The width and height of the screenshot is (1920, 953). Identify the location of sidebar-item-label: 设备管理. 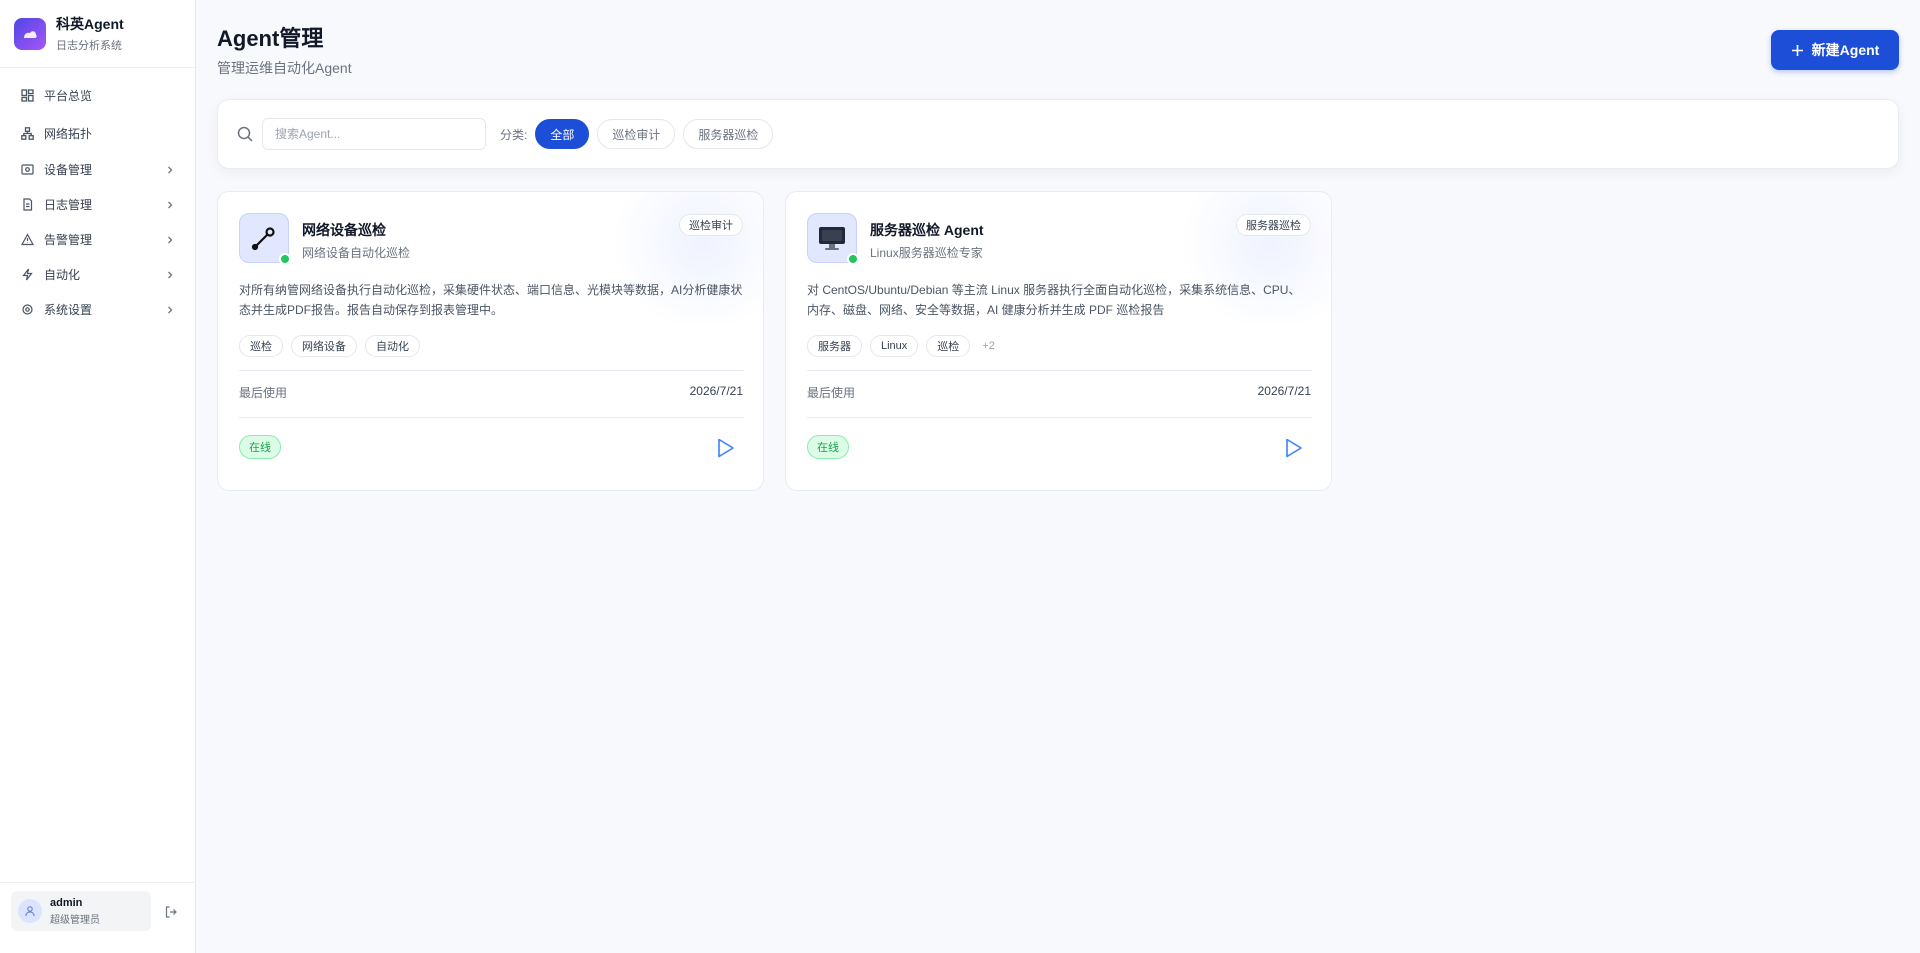
(68, 170).